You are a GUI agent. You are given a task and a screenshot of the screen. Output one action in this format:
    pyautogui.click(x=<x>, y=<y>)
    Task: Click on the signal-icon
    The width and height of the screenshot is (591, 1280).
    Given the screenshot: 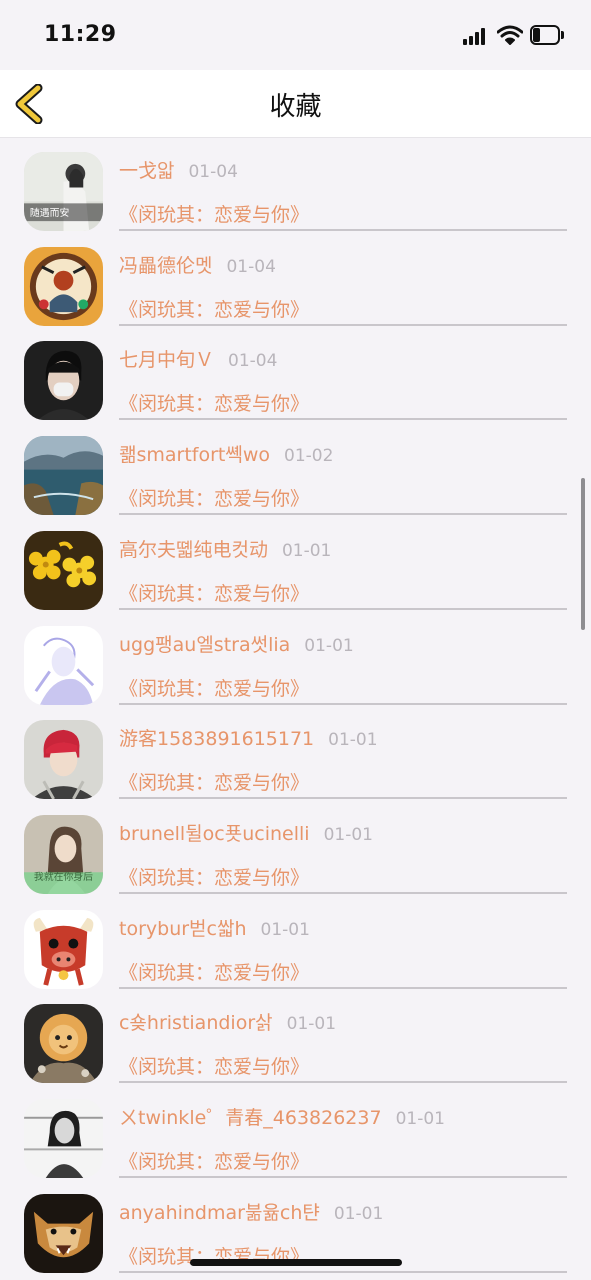 What is the action you would take?
    pyautogui.click(x=476, y=36)
    